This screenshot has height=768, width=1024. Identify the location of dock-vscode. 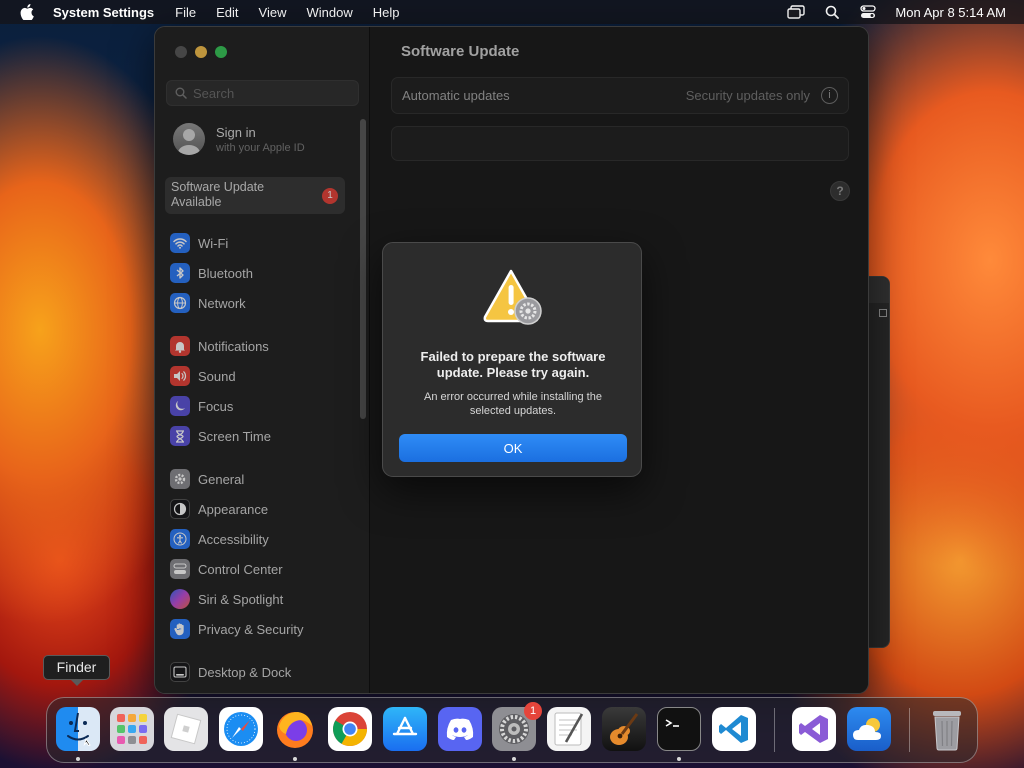
(734, 729).